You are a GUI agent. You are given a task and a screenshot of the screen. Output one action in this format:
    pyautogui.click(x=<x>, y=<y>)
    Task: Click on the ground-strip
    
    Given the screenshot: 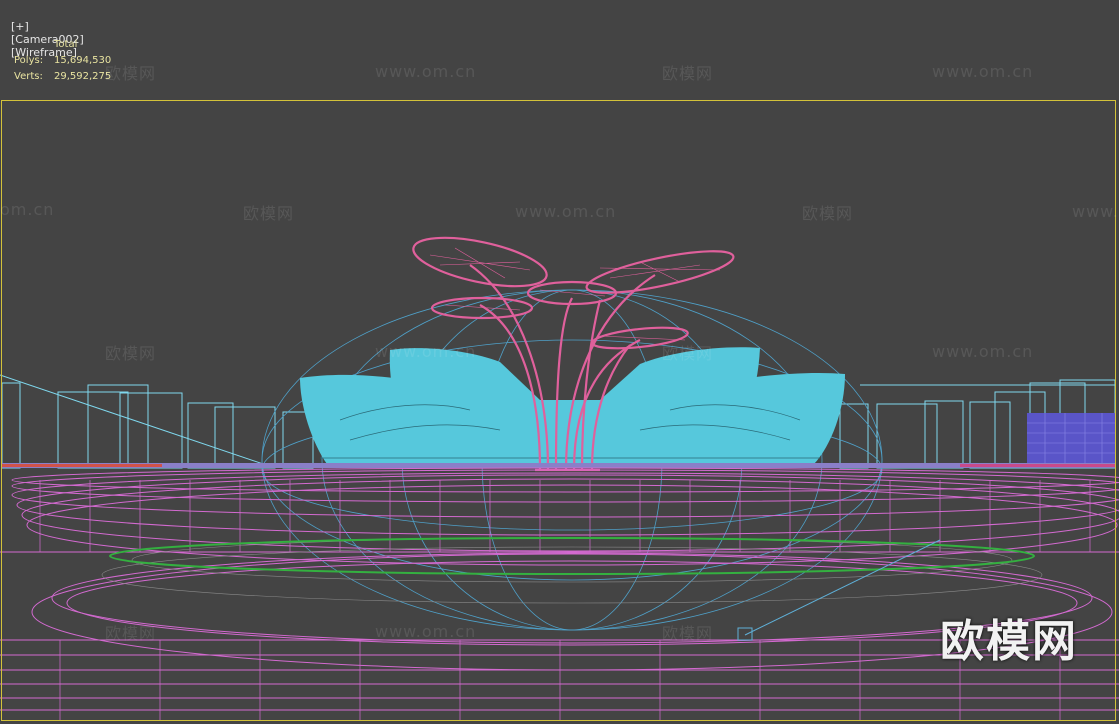 What is the action you would take?
    pyautogui.click(x=558, y=465)
    